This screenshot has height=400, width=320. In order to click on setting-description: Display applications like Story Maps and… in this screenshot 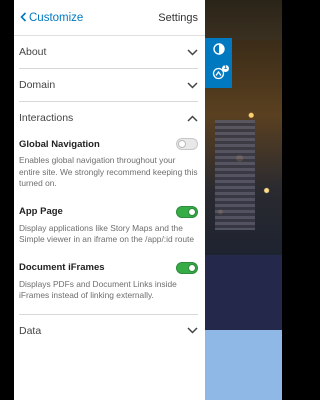, I will do `click(107, 233)`.